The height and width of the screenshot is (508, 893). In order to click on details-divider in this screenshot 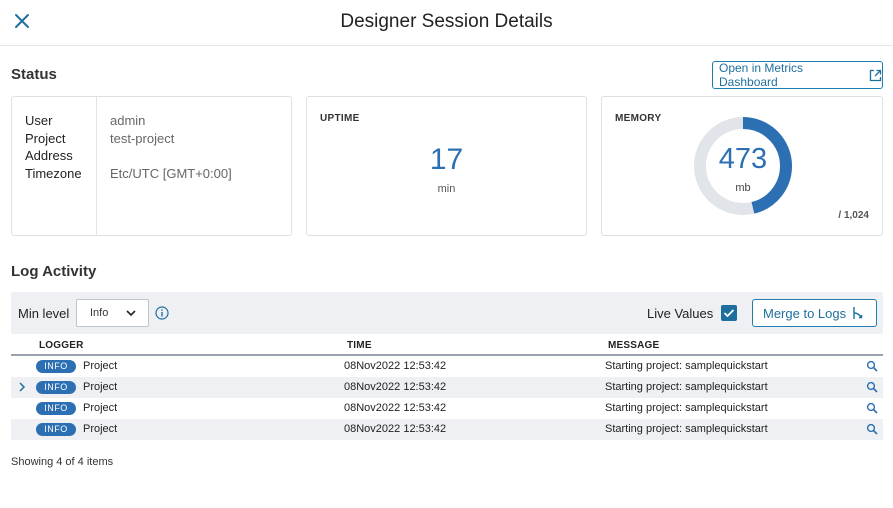, I will do `click(96, 166)`.